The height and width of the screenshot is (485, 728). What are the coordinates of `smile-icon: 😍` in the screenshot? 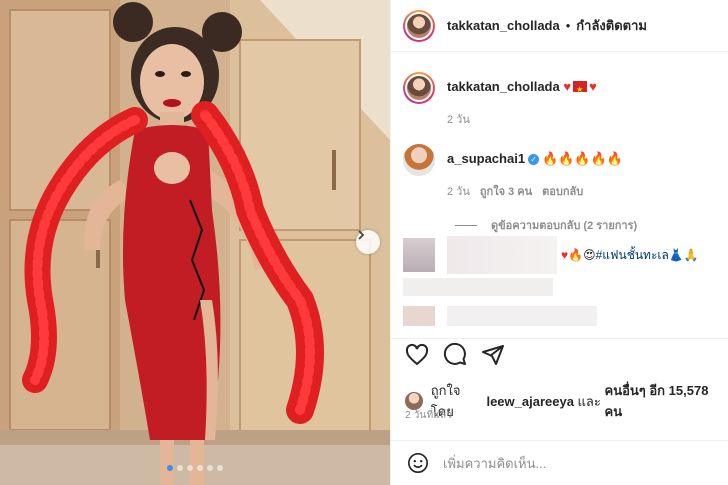 It's located at (589, 255).